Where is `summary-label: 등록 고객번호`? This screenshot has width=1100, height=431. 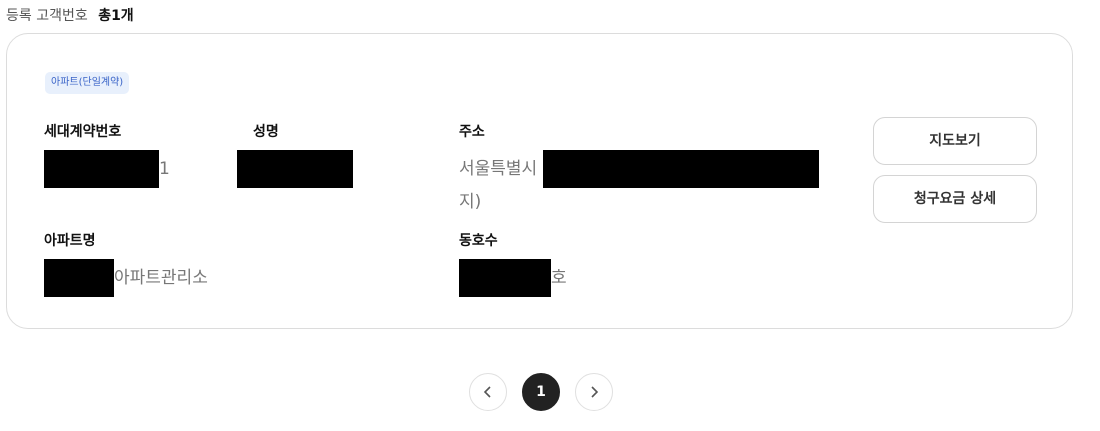
summary-label: 등록 고객번호 is located at coordinates (47, 16).